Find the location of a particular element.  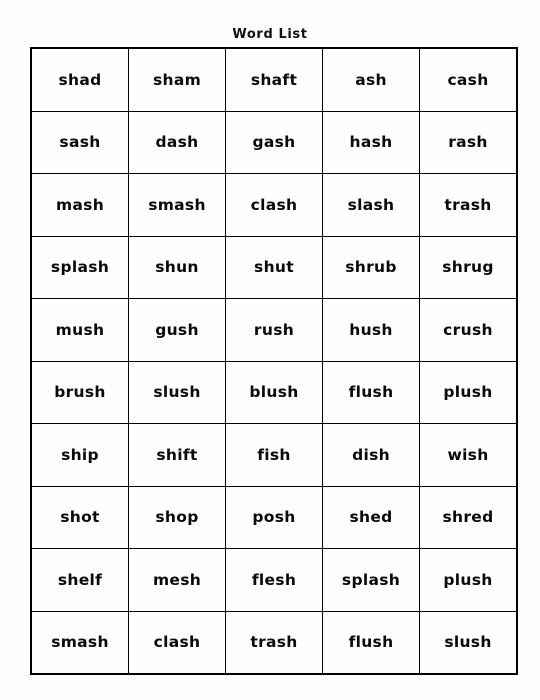

table-row: smash clash trash flush slush is located at coordinates (274, 642).